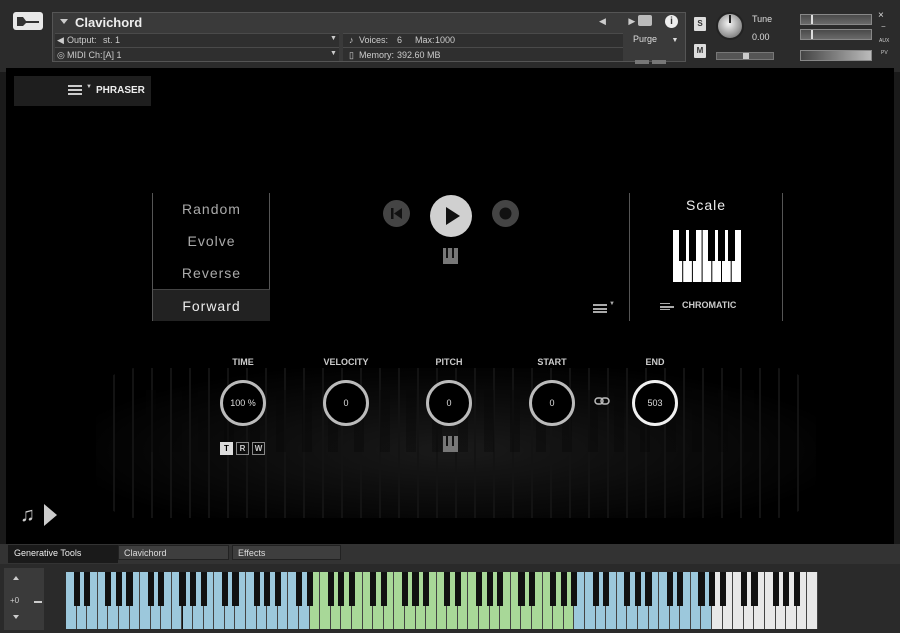 Image resolution: width=900 pixels, height=633 pixels. I want to click on close-icon: ×, so click(881, 15).